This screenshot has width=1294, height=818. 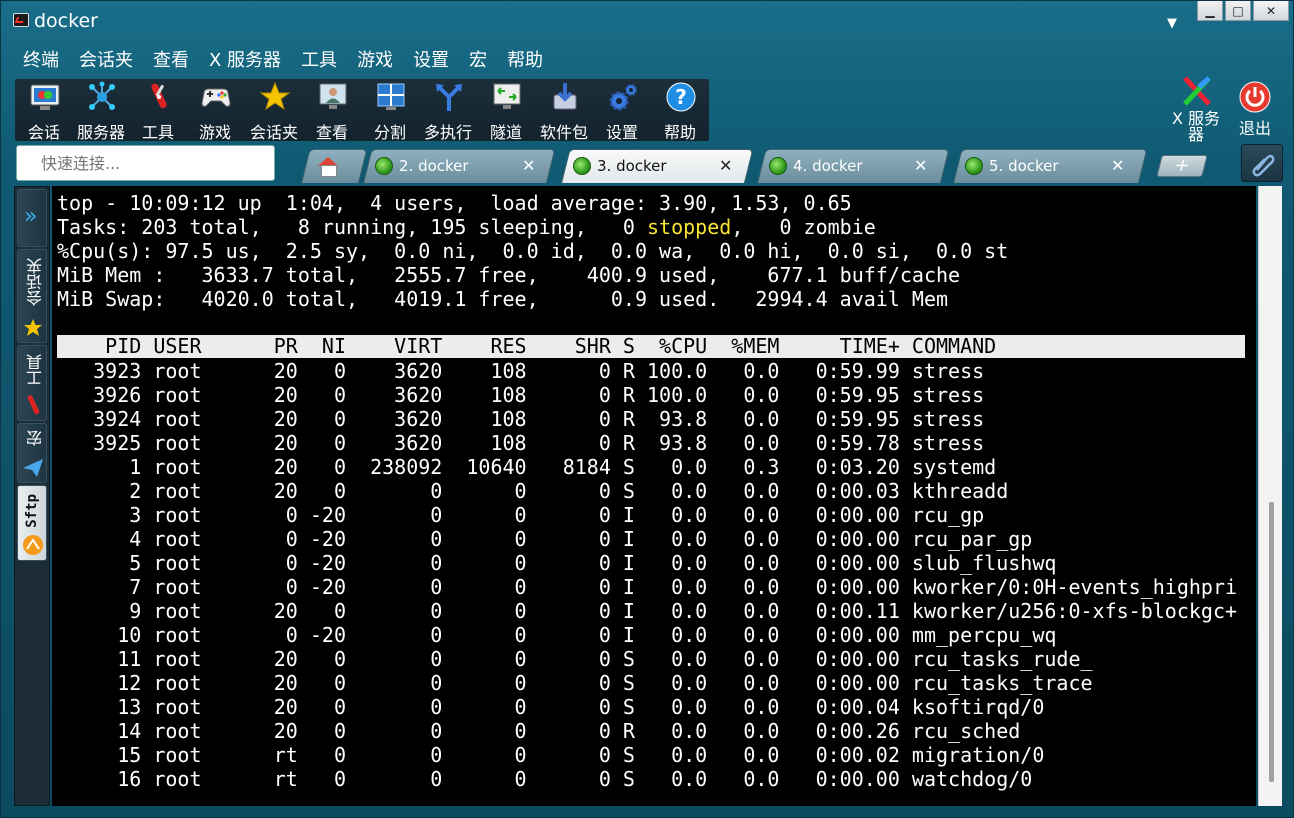 What do you see at coordinates (1271, 11) in the screenshot?
I see `close-button: ✕` at bounding box center [1271, 11].